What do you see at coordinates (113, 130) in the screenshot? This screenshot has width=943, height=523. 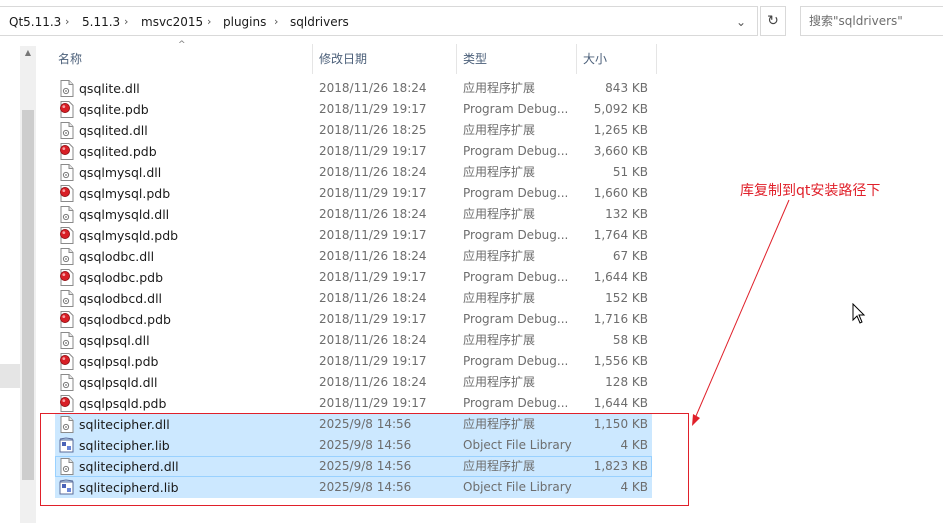 I see `file-name: qsqlited.dll` at bounding box center [113, 130].